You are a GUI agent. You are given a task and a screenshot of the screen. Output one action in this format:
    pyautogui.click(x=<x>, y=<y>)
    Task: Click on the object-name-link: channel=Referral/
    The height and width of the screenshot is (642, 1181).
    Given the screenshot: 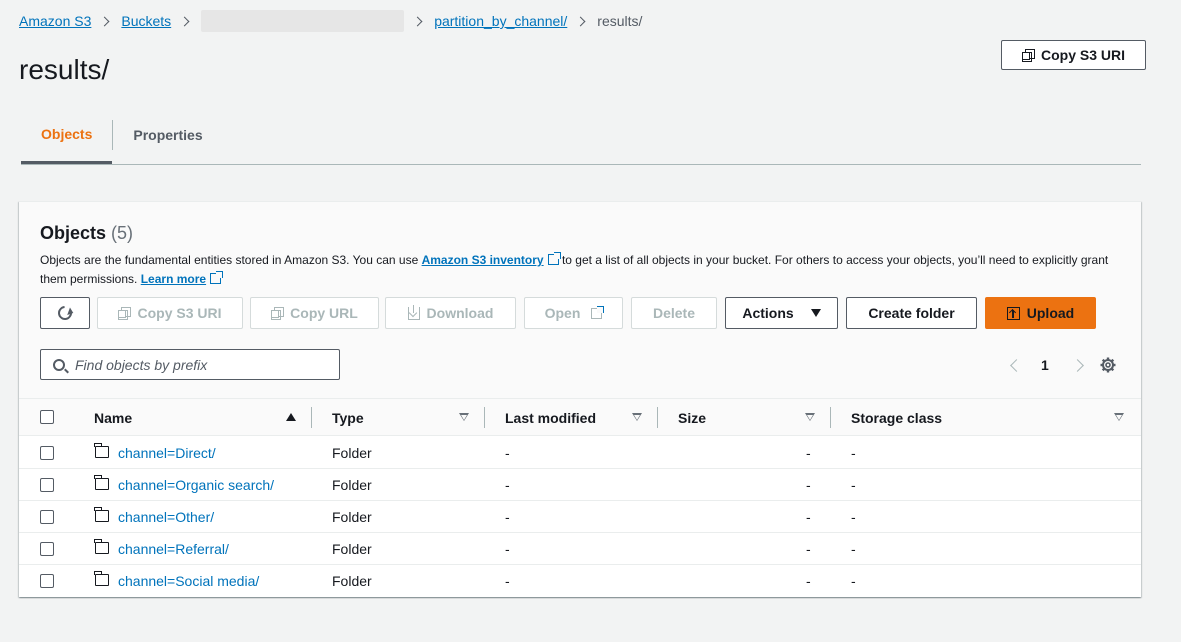 What is the action you would take?
    pyautogui.click(x=173, y=549)
    